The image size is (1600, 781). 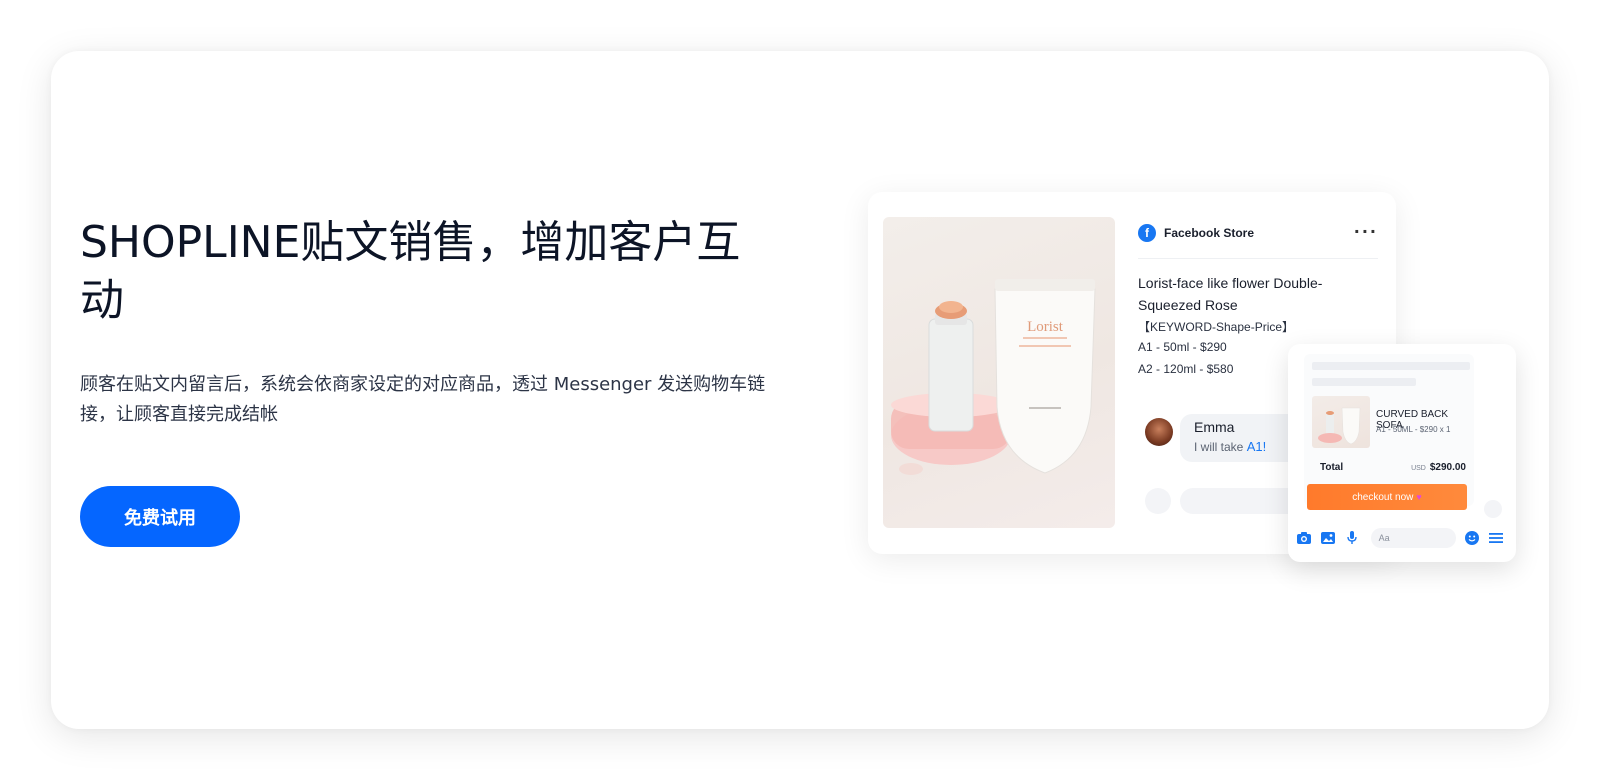 I want to click on microphone-icon, so click(x=1352, y=538).